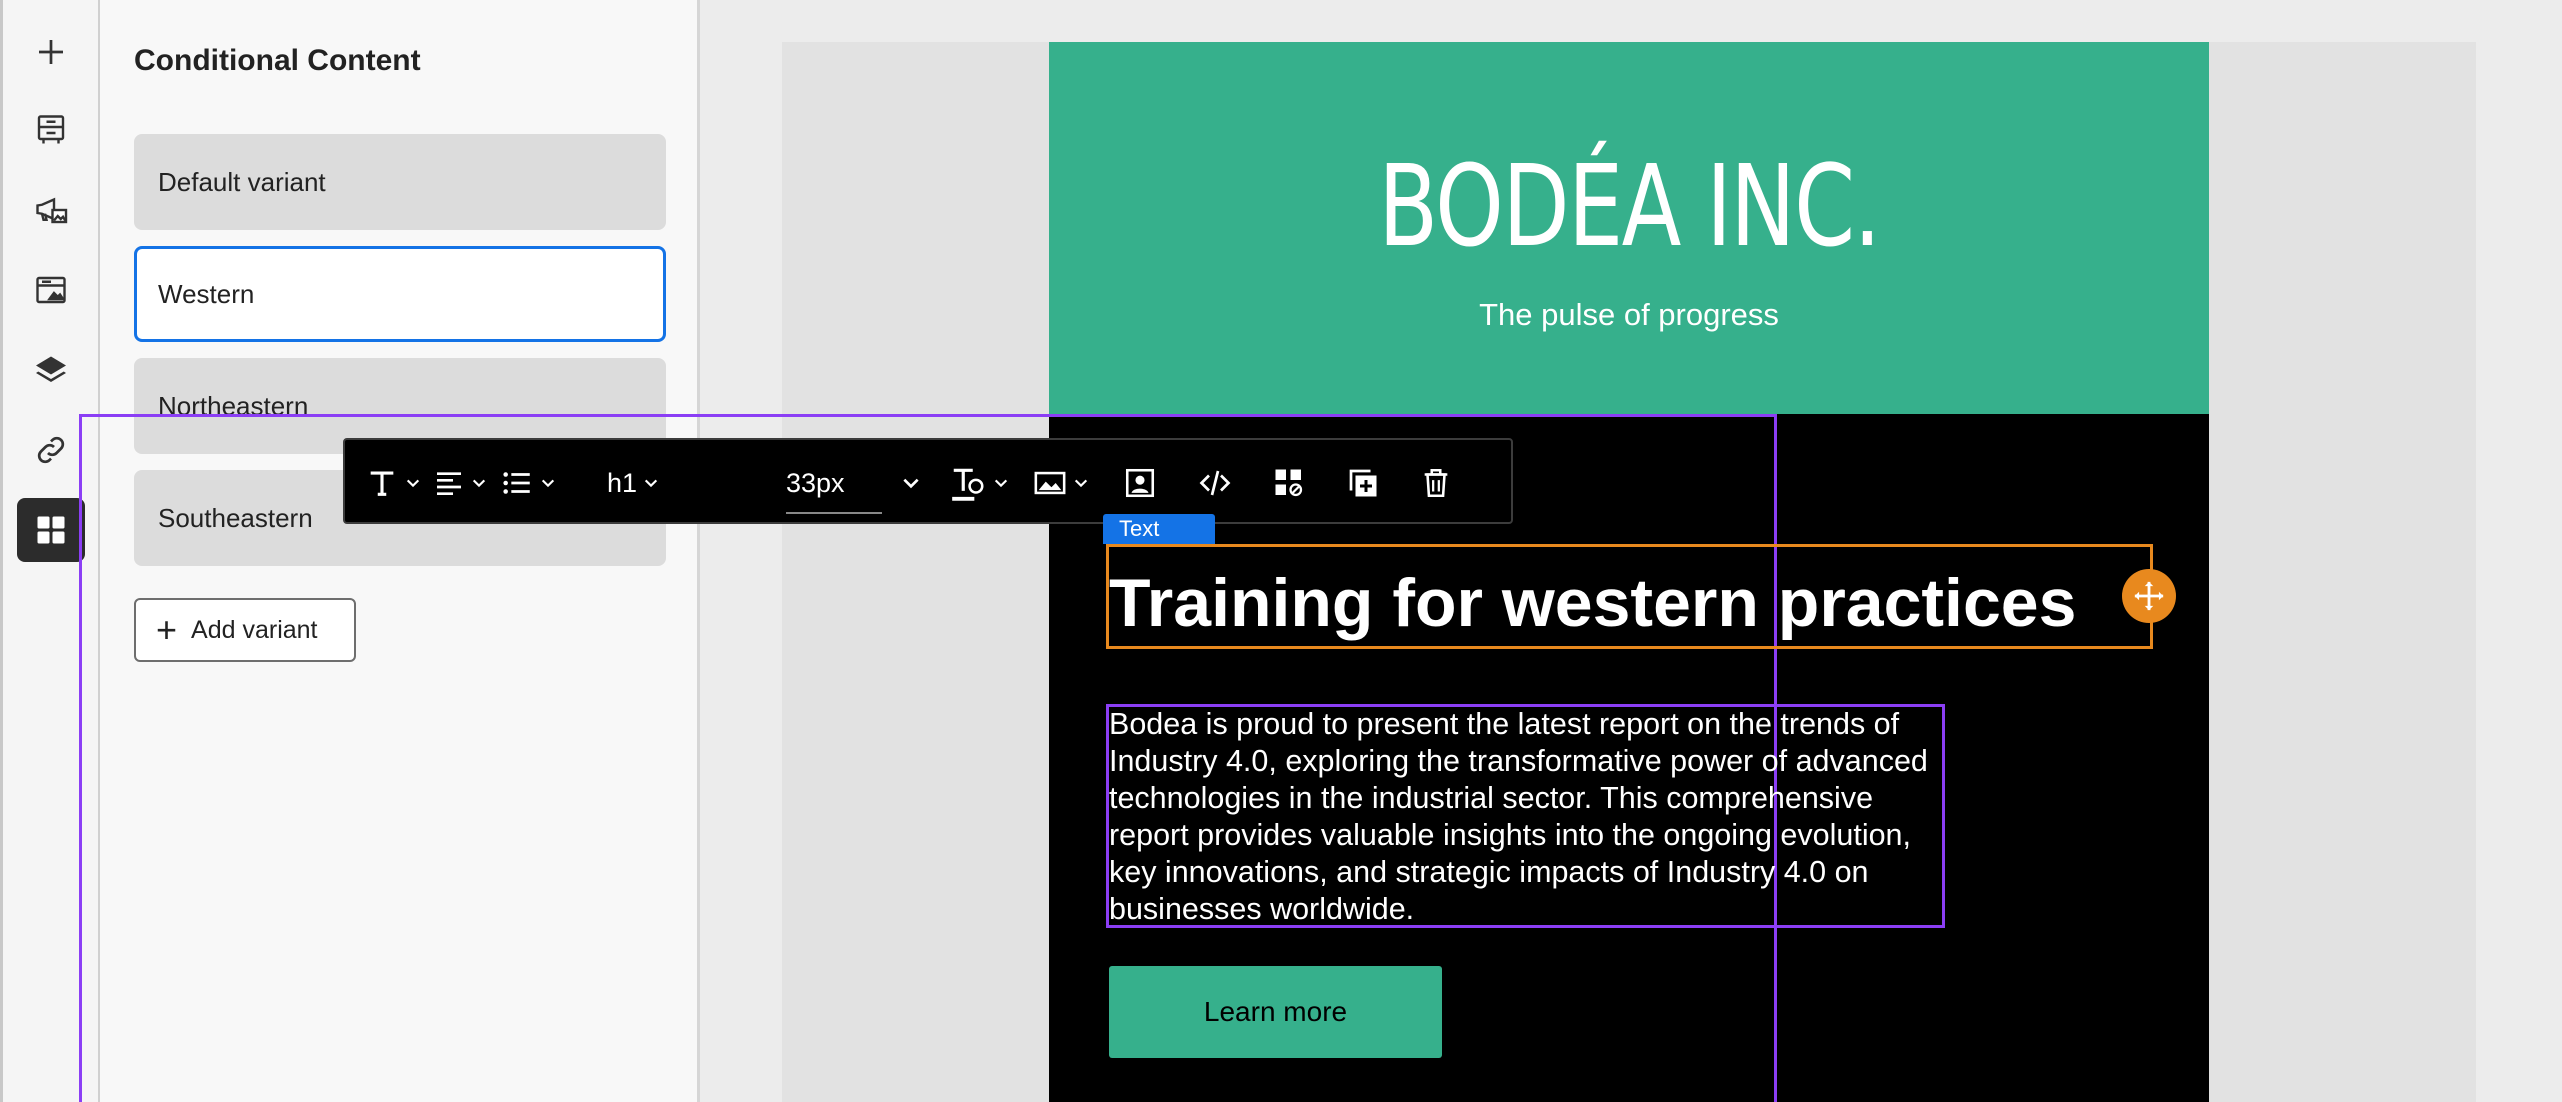  I want to click on font-size-dropdown, so click(911, 483).